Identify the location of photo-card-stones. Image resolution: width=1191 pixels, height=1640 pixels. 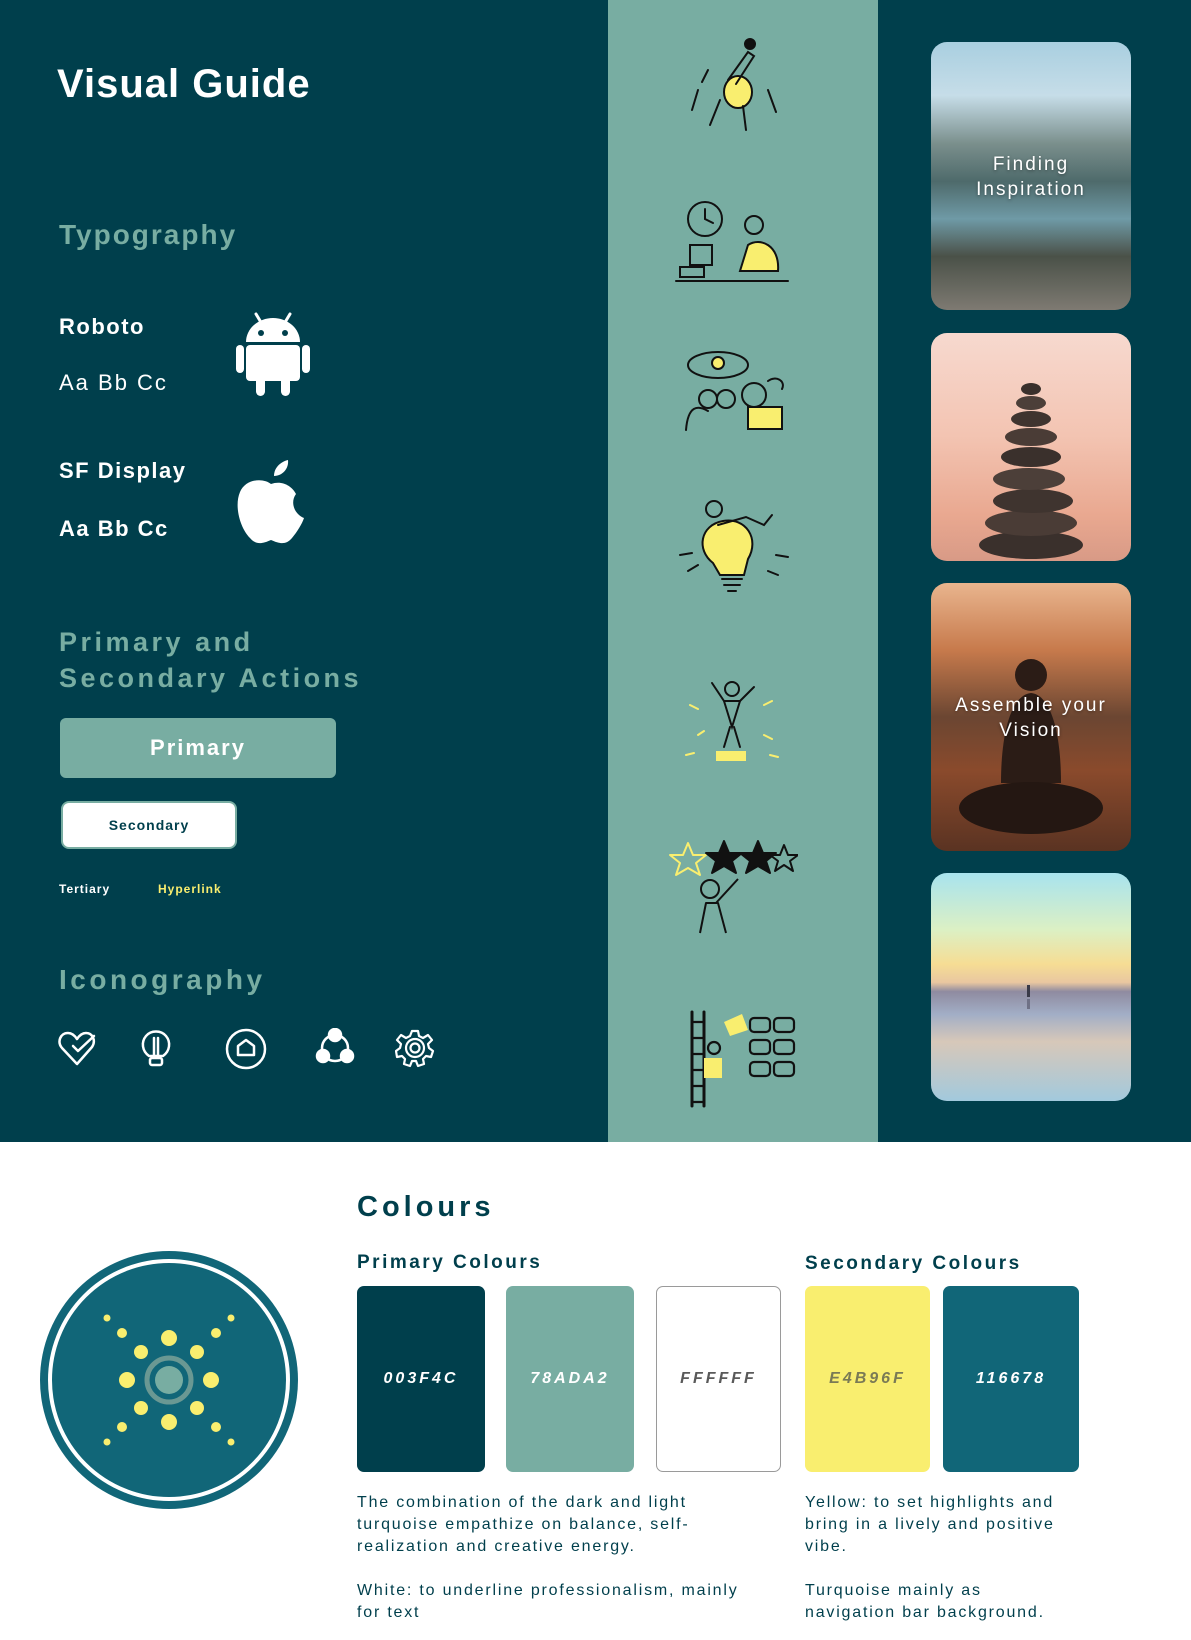
(1031, 447).